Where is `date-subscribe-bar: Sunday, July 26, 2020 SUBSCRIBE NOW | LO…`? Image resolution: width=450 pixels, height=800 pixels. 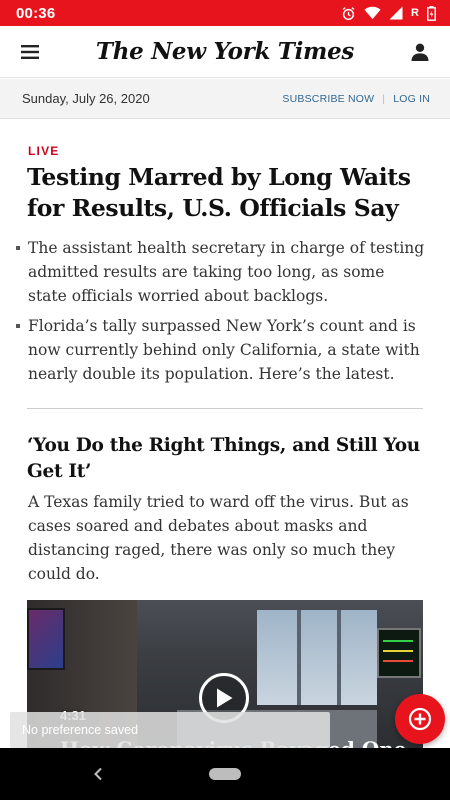
date-subscribe-bar: Sunday, July 26, 2020 SUBSCRIBE NOW | LO… is located at coordinates (225, 99).